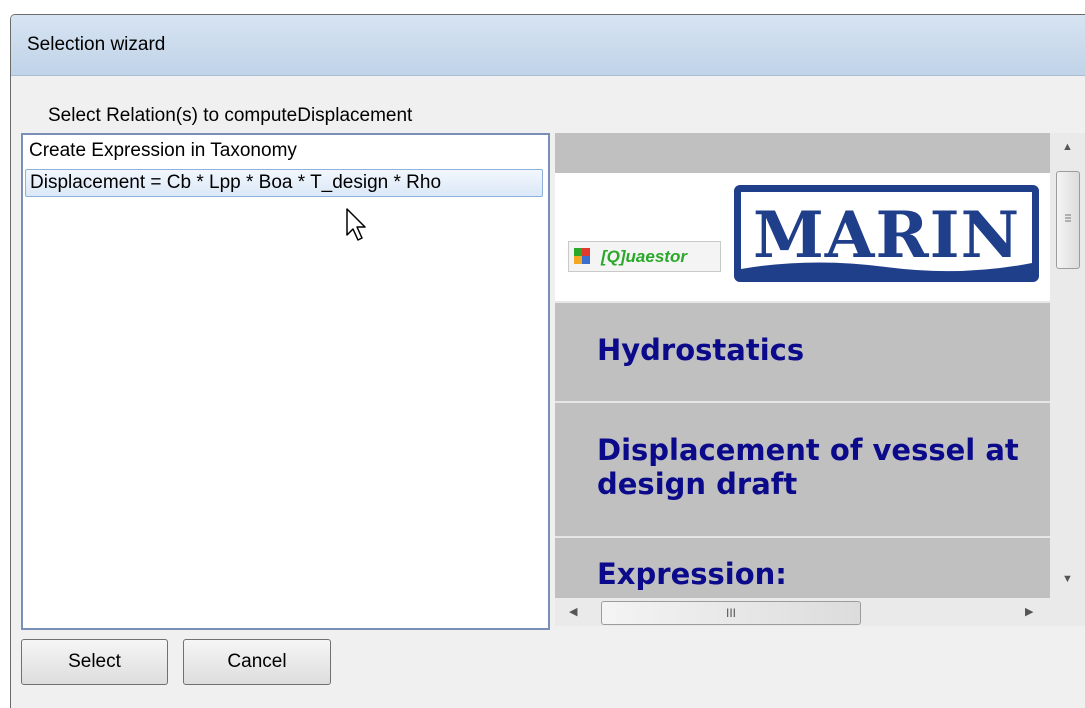 This screenshot has height=708, width=1085. I want to click on preview-expression-label: Expression:, so click(692, 574).